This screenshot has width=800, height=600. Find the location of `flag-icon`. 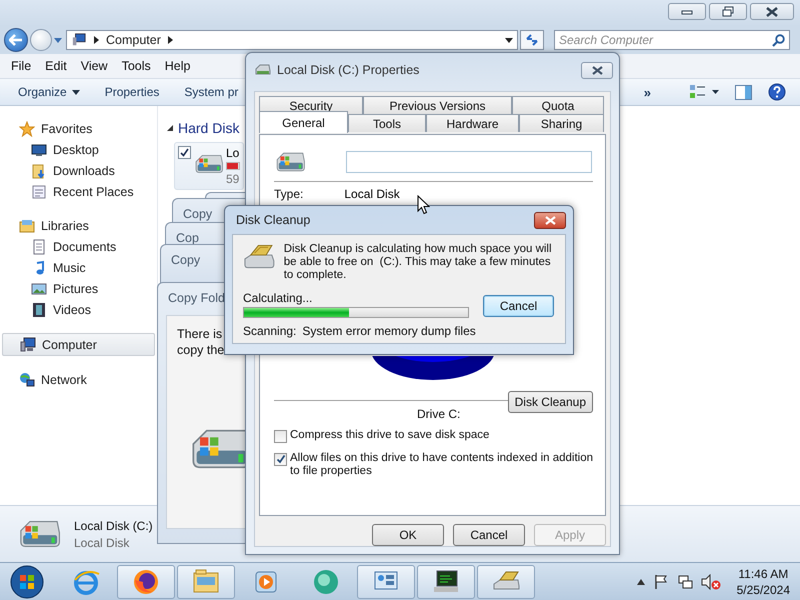

flag-icon is located at coordinates (660, 582).